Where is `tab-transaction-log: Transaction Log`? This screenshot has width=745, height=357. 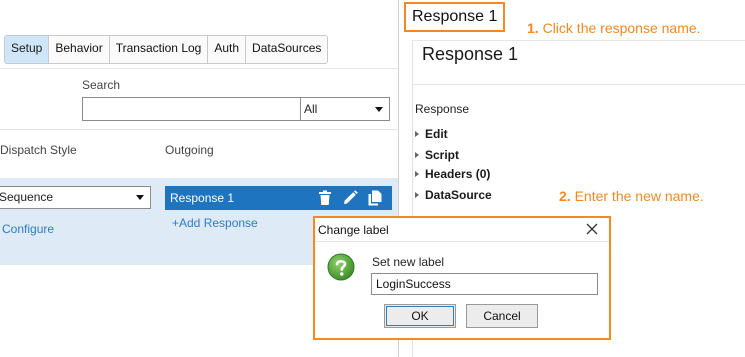
tab-transaction-log: Transaction Log is located at coordinates (159, 49).